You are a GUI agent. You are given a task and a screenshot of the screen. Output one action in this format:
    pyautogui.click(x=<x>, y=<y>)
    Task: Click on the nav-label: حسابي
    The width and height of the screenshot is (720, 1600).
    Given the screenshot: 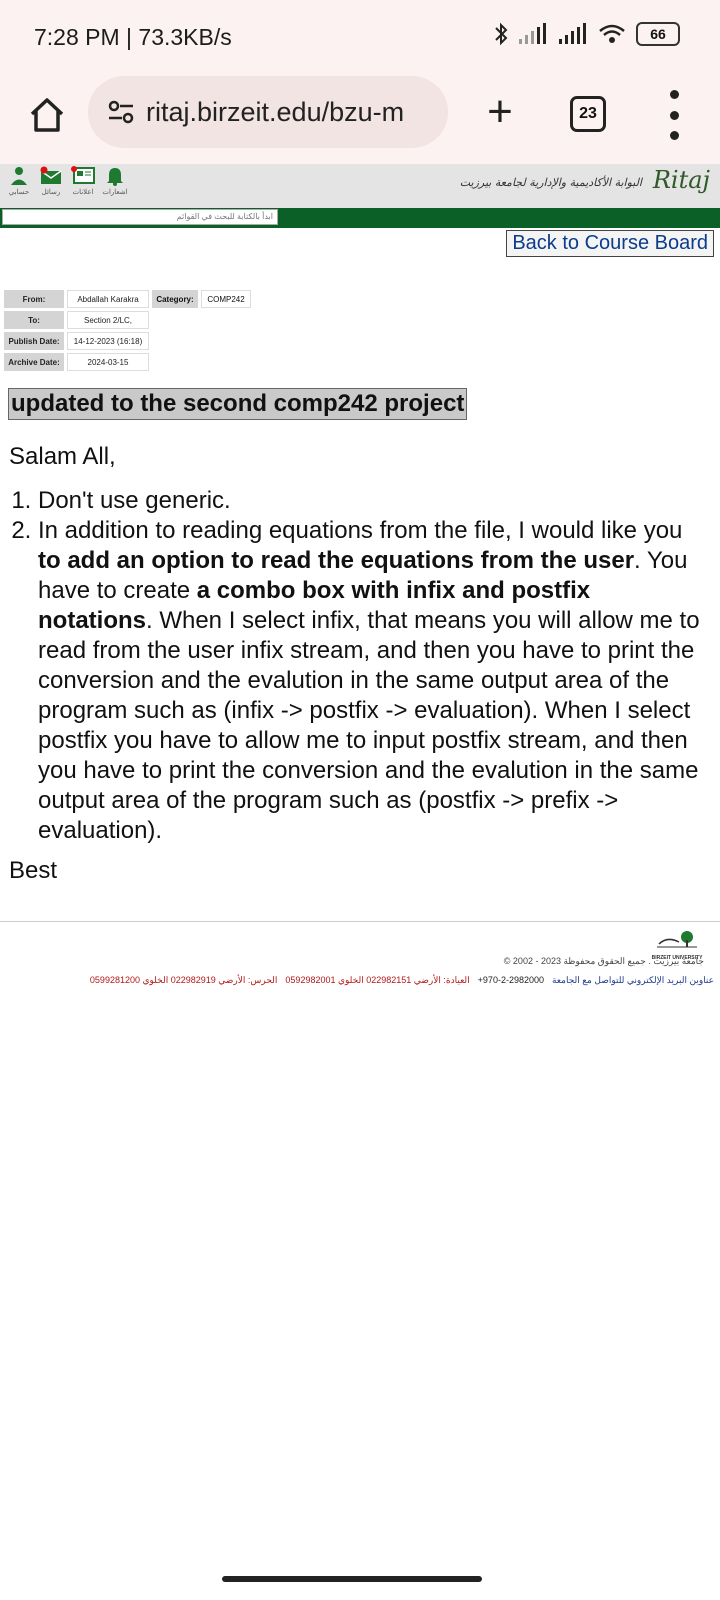 What is the action you would take?
    pyautogui.click(x=19, y=192)
    